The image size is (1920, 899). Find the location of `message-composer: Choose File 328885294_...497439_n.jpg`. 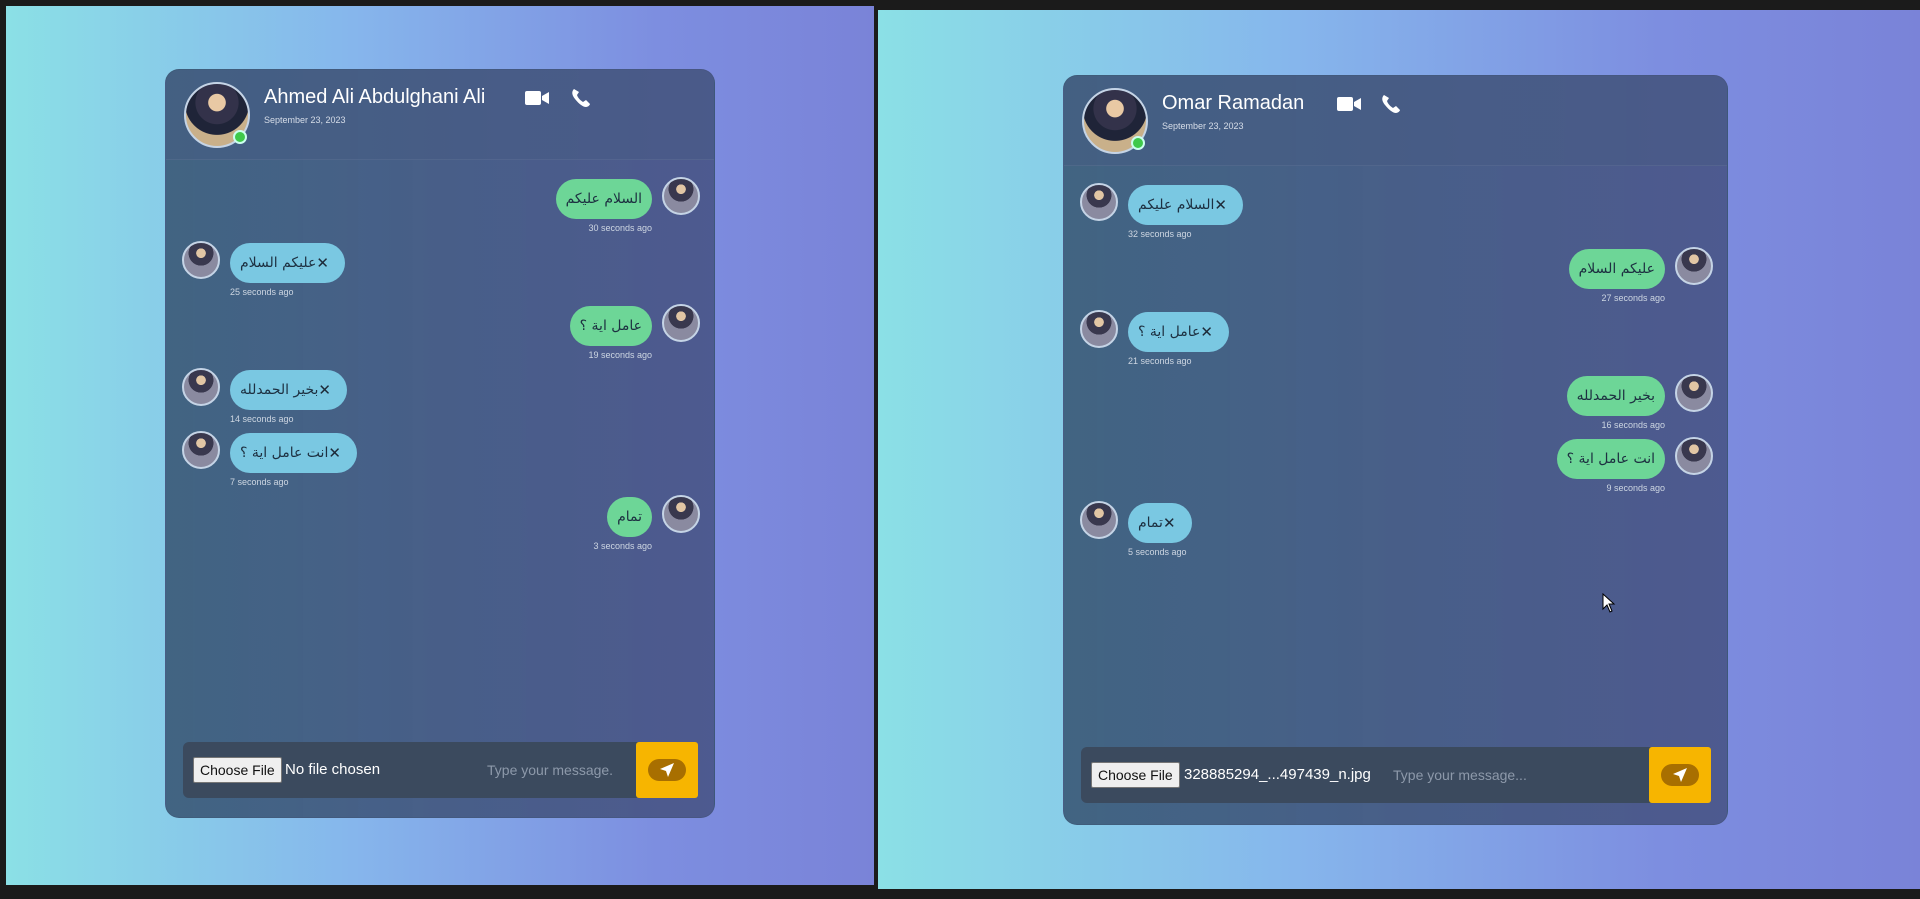

message-composer: Choose File 328885294_...497439_n.jpg is located at coordinates (1396, 775).